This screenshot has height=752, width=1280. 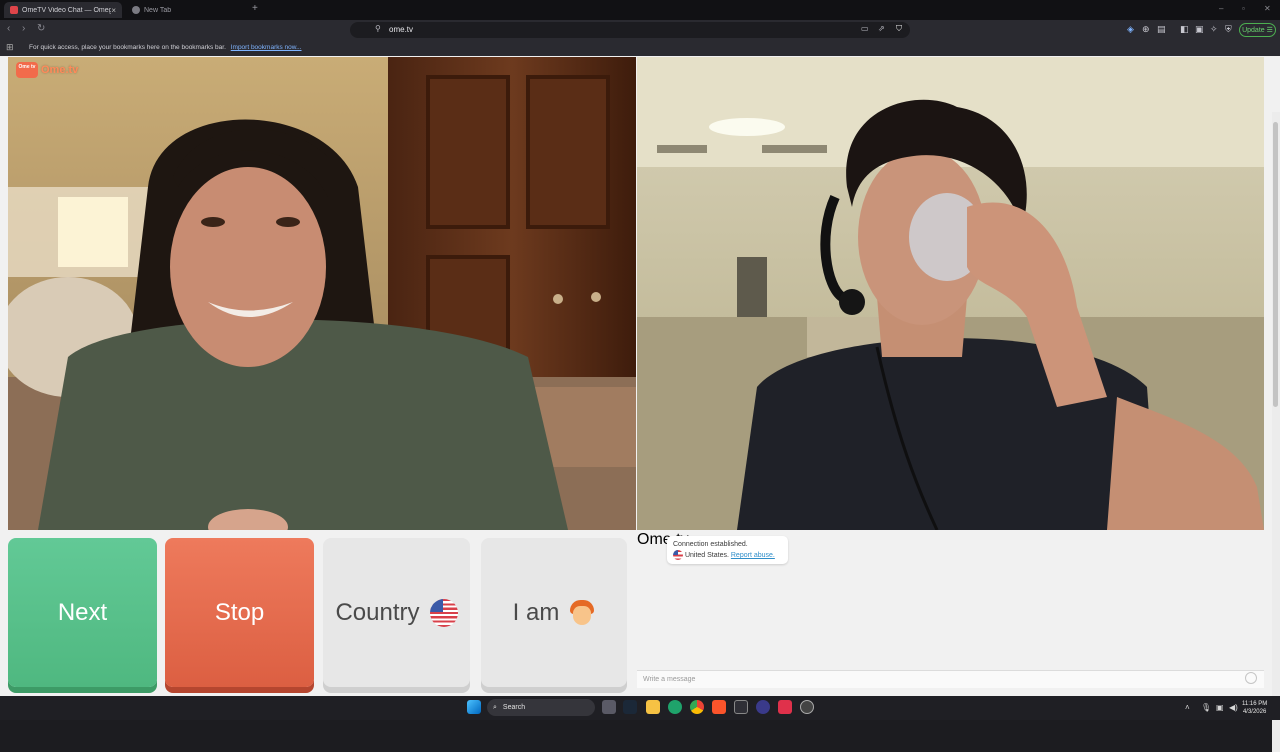 I want to click on sidebar-icon: ◧, so click(x=1184, y=29).